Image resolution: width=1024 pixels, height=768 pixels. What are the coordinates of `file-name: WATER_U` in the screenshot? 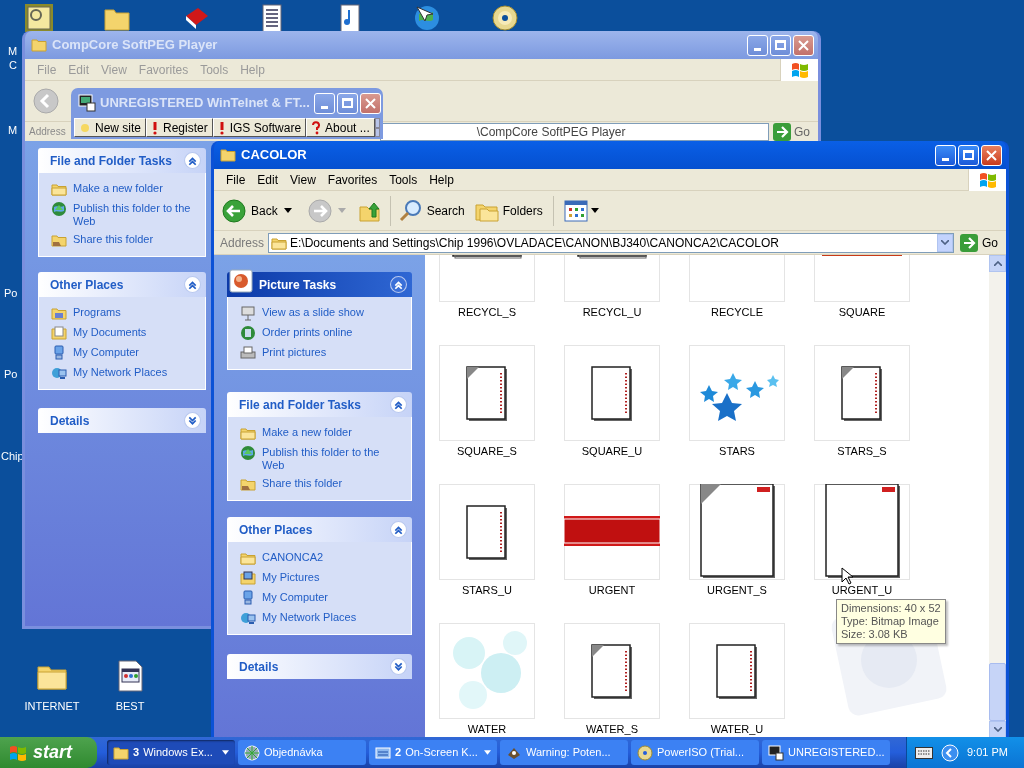 It's located at (737, 729).